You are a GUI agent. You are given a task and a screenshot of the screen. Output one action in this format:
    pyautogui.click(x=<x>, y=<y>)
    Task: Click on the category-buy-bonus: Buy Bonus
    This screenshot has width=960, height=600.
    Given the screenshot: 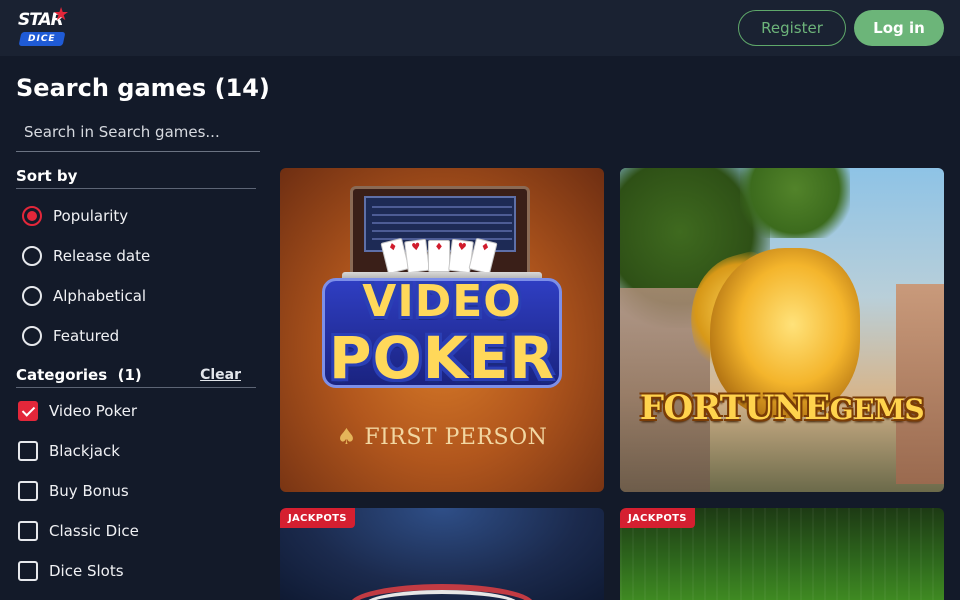 What is the action you would take?
    pyautogui.click(x=73, y=491)
    